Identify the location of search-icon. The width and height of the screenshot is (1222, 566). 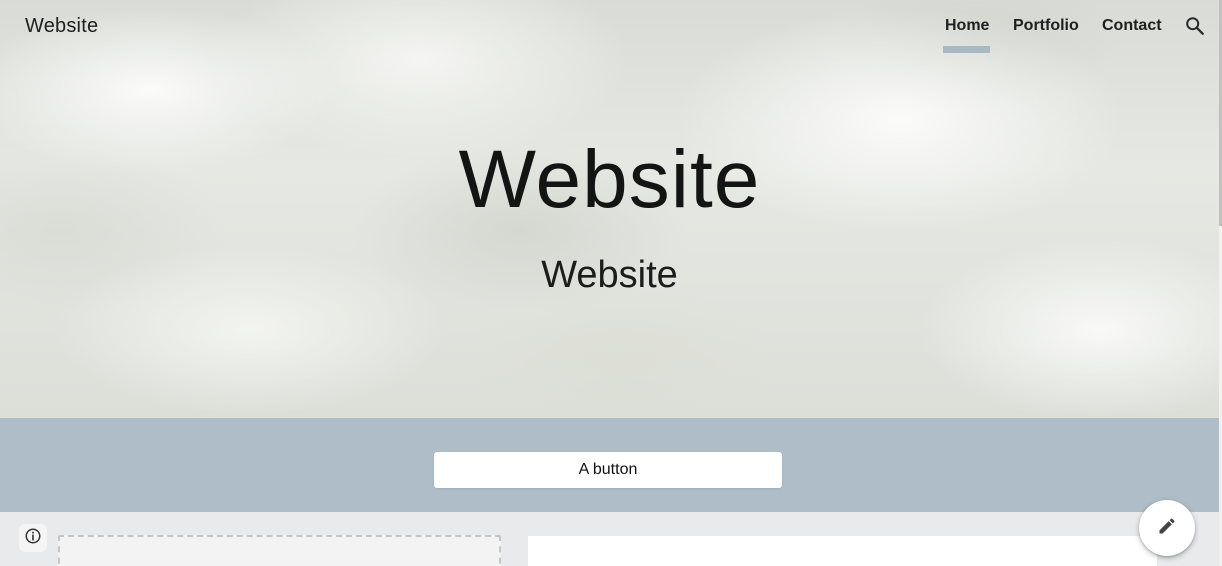
(1195, 26).